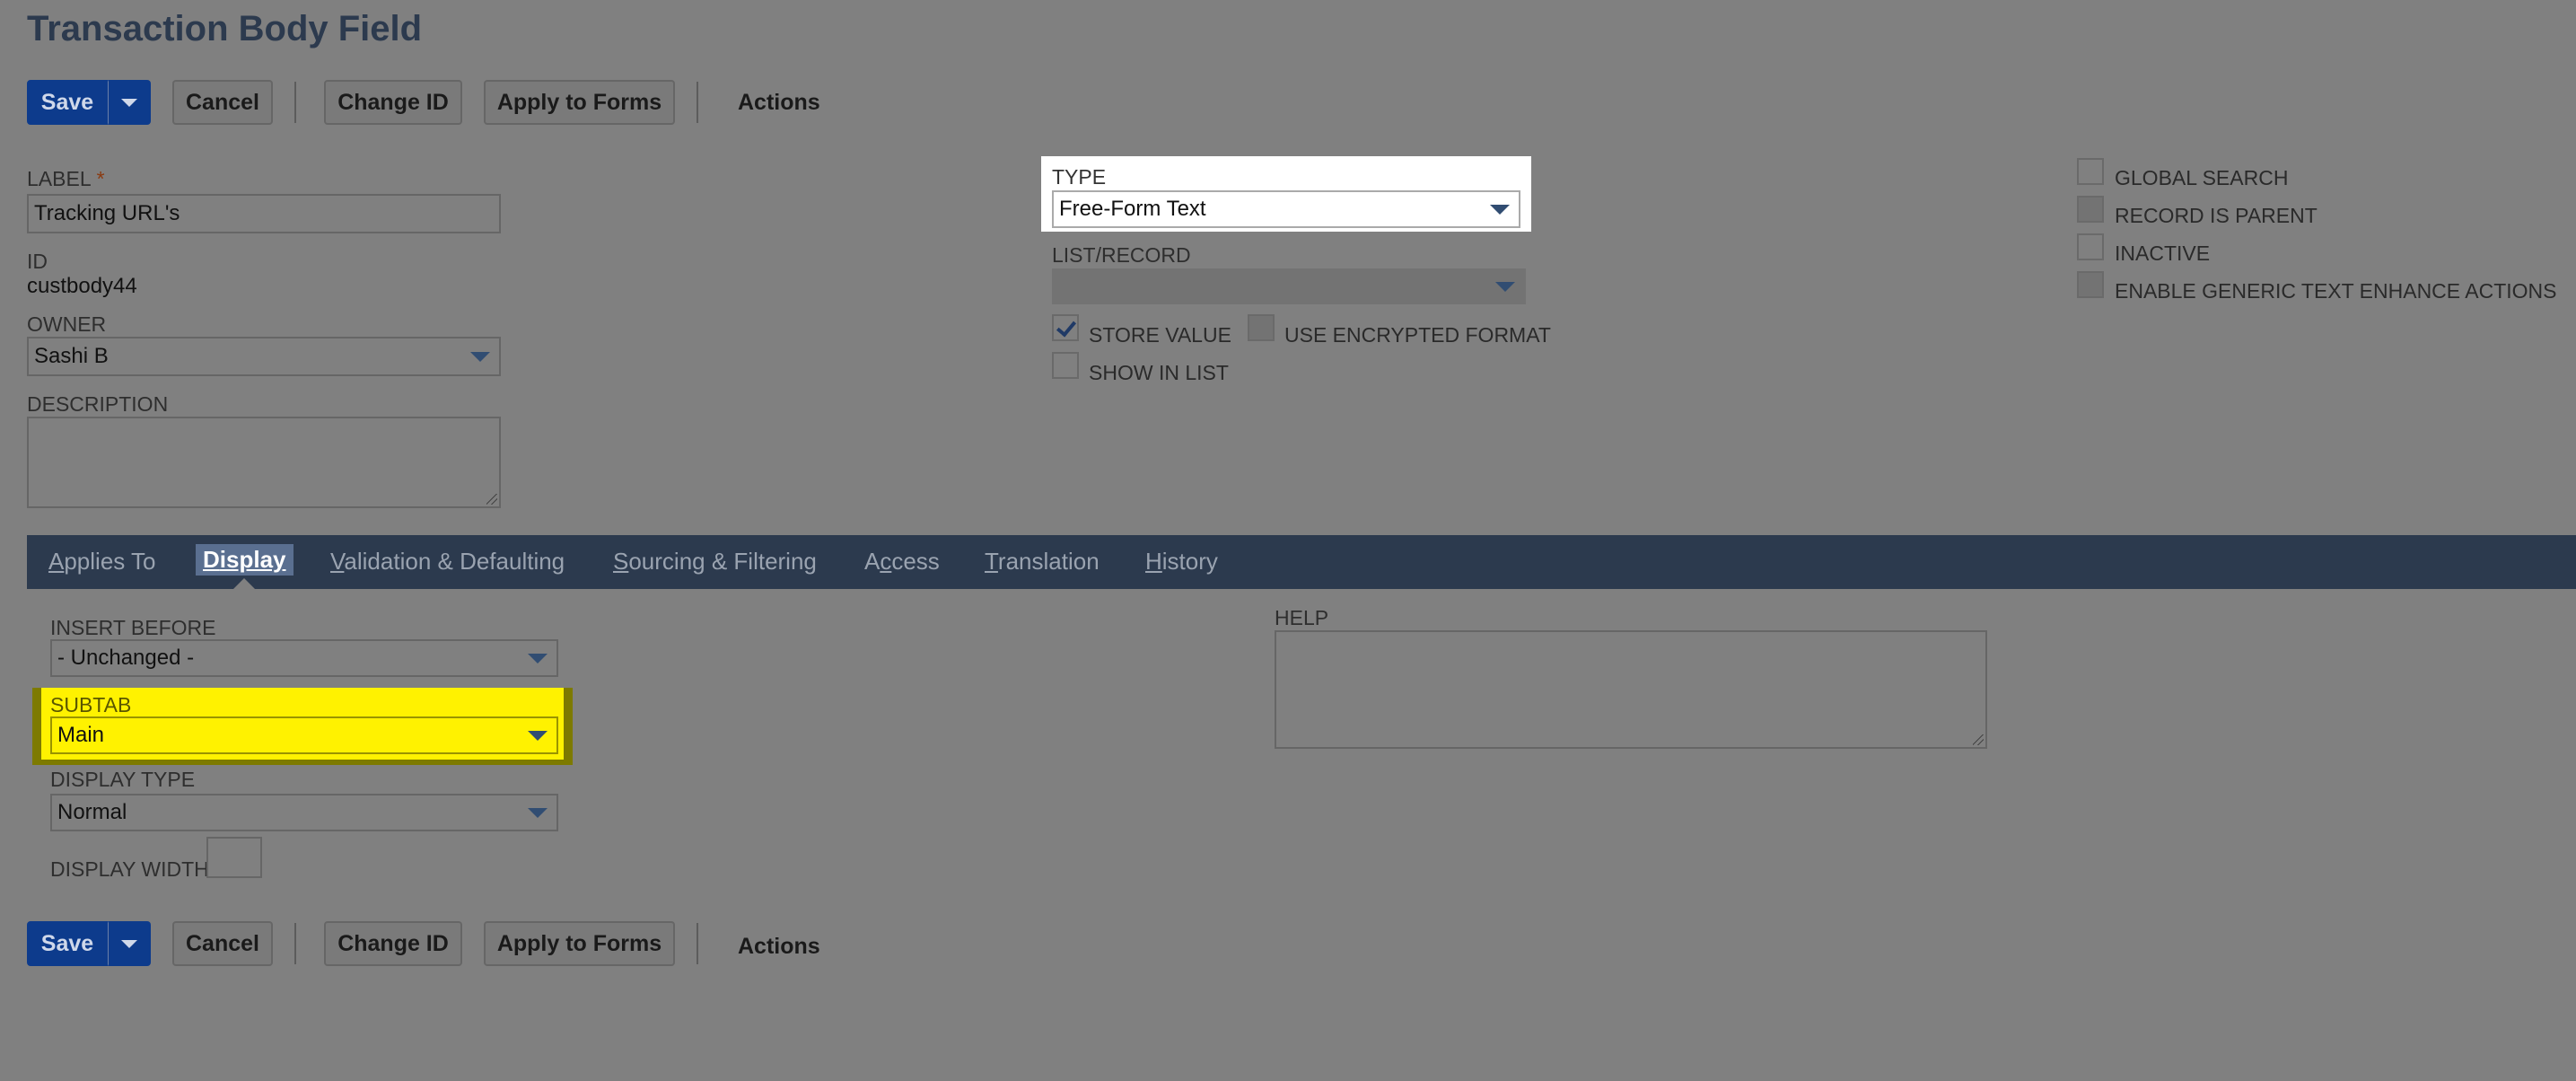  What do you see at coordinates (1631, 689) in the screenshot?
I see `help-textarea` at bounding box center [1631, 689].